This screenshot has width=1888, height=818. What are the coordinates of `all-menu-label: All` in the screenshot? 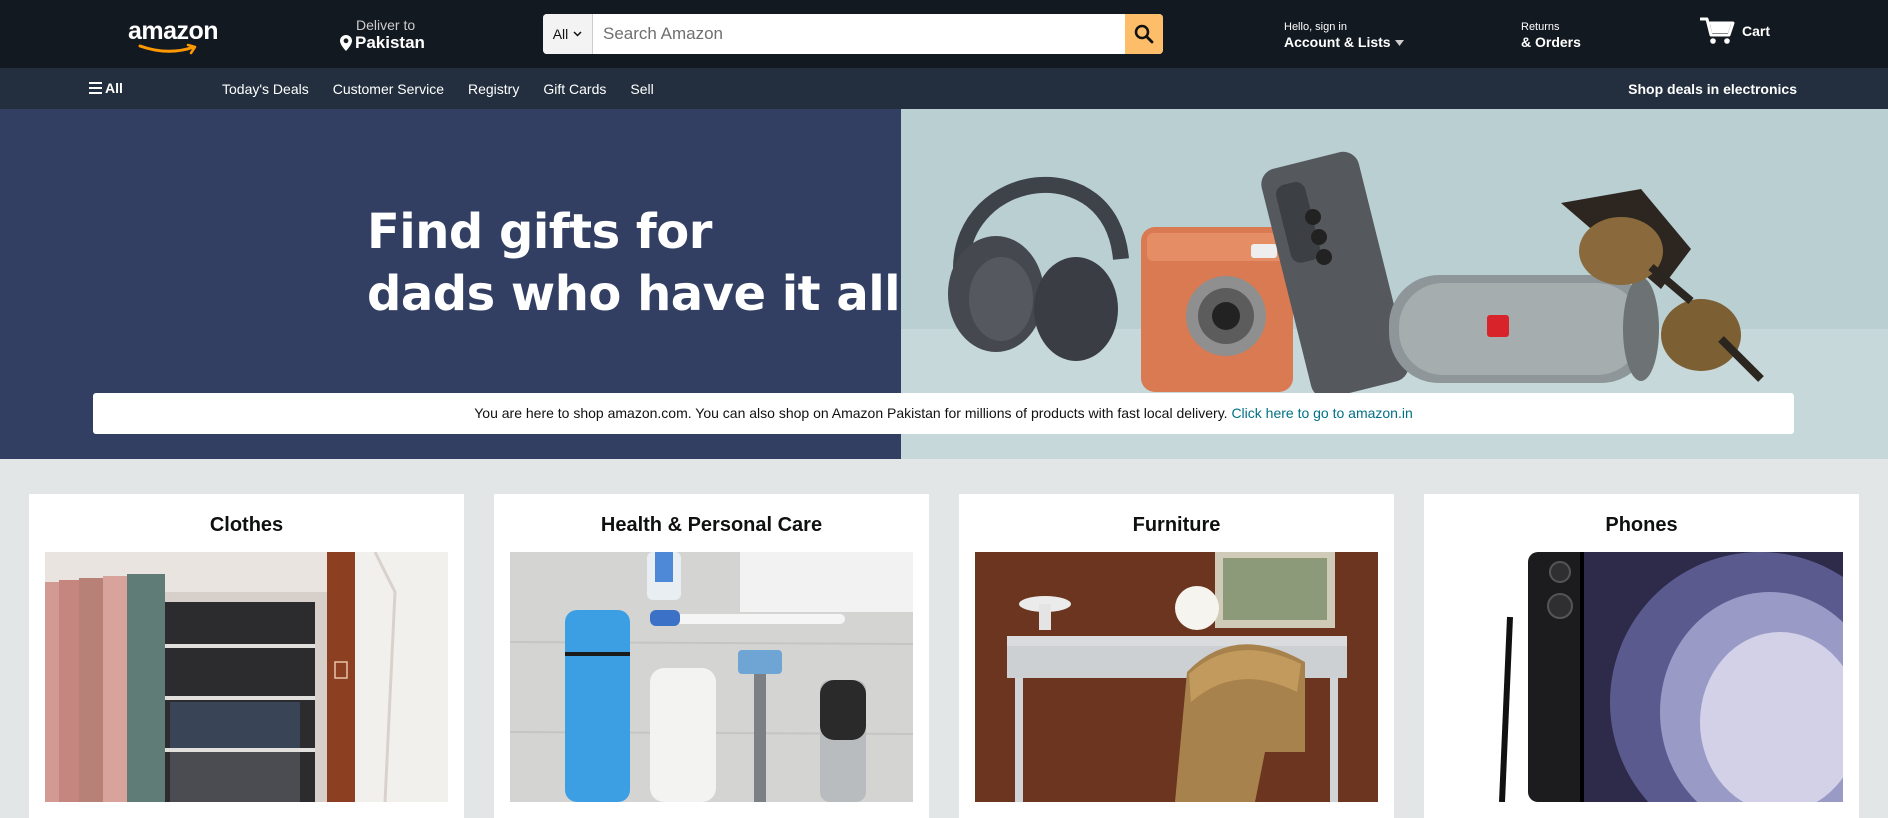 It's located at (114, 88).